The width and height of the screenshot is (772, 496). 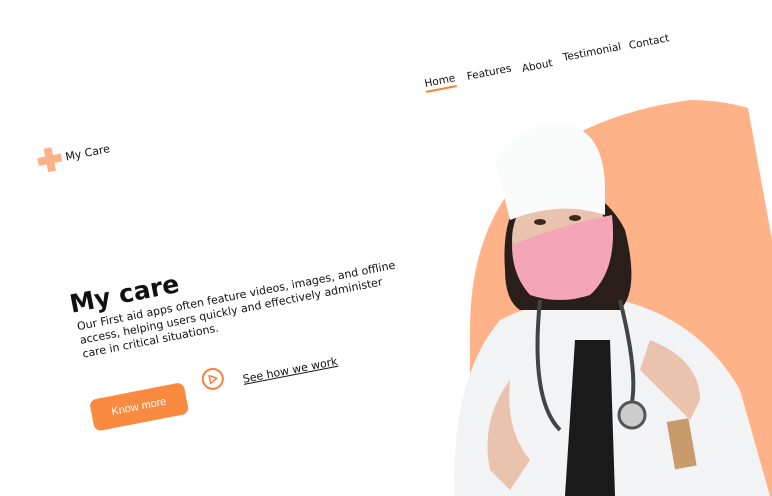 What do you see at coordinates (87, 152) in the screenshot?
I see `brand-name: My Care` at bounding box center [87, 152].